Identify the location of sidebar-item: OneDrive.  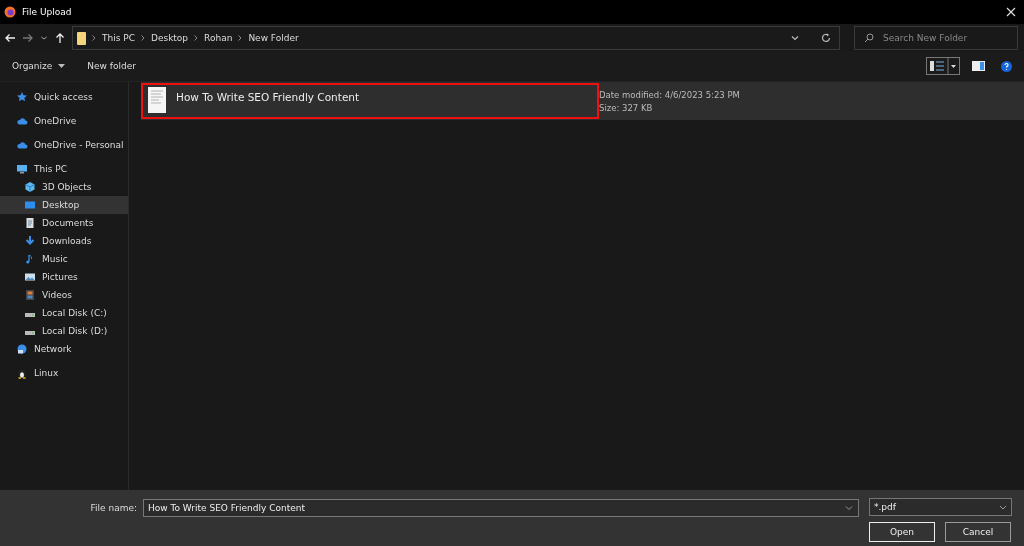
(64, 121).